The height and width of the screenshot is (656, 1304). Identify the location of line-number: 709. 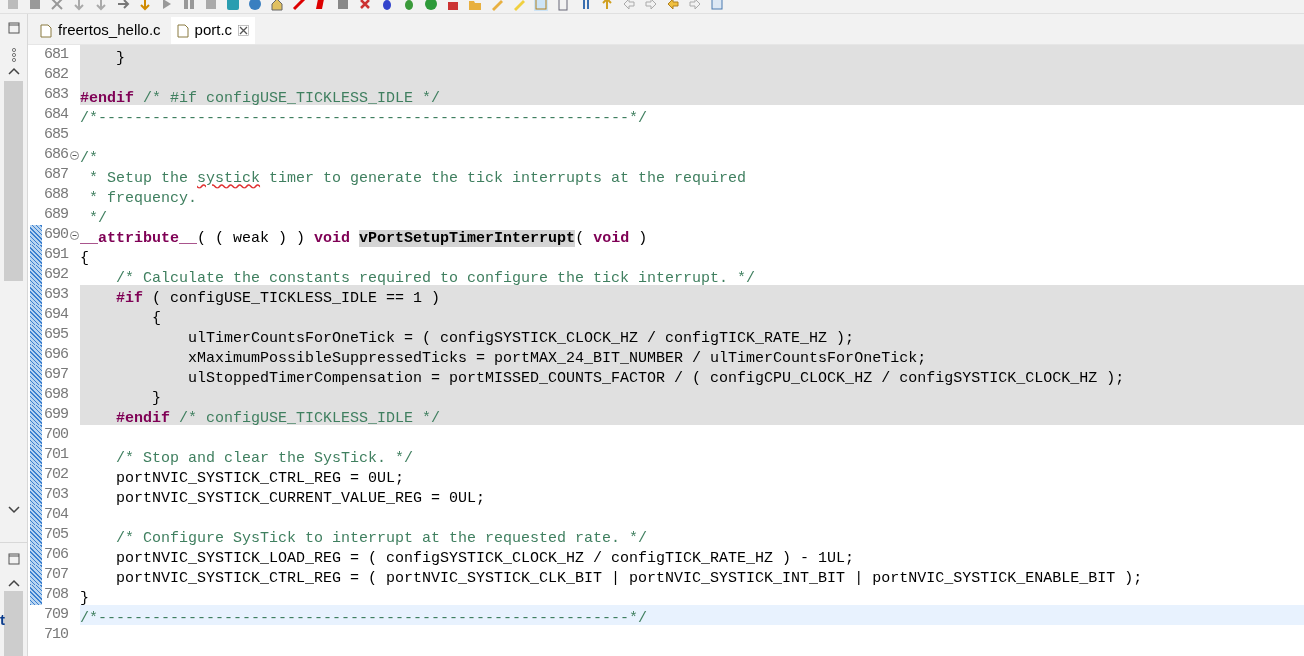
(55, 615).